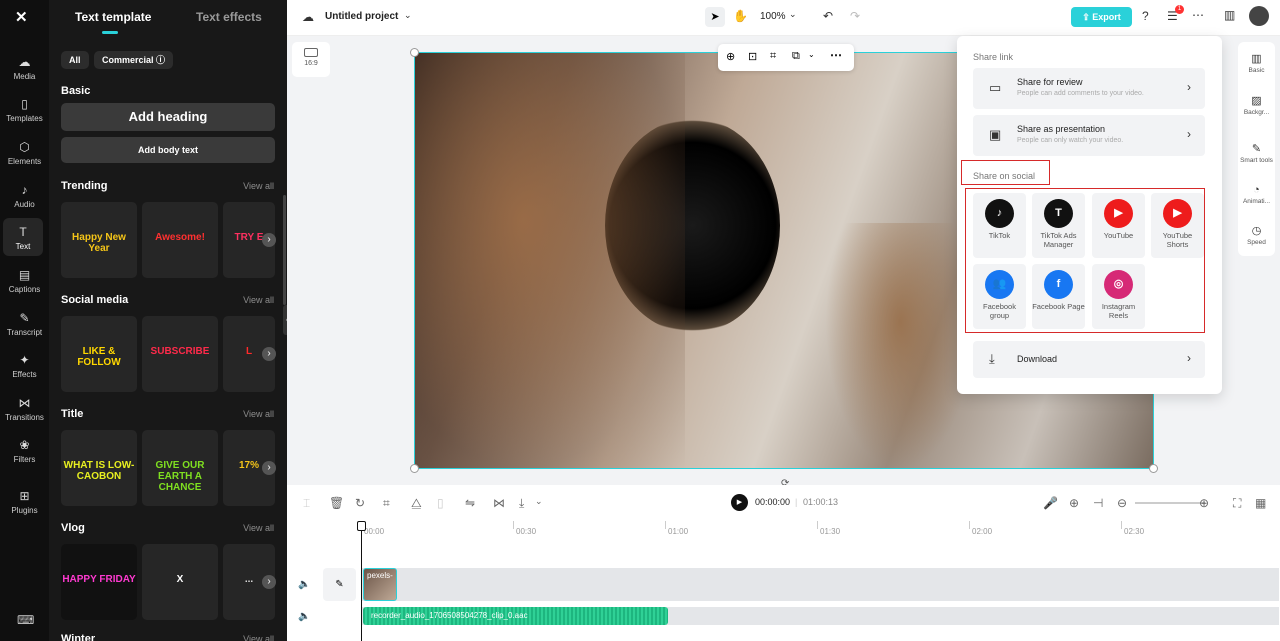 This screenshot has height=641, width=1280. Describe the element at coordinates (739, 502) in the screenshot. I see `play-button: ▶` at that location.